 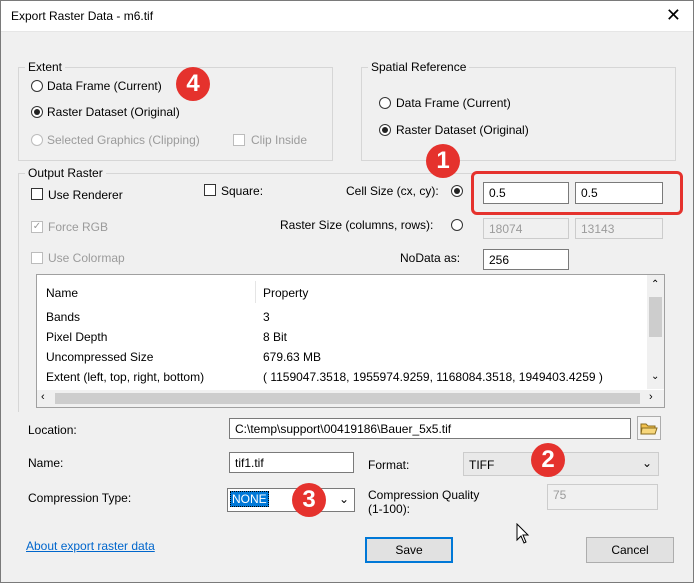 I want to click on extent-data-frame-radio, so click(x=37, y=86).